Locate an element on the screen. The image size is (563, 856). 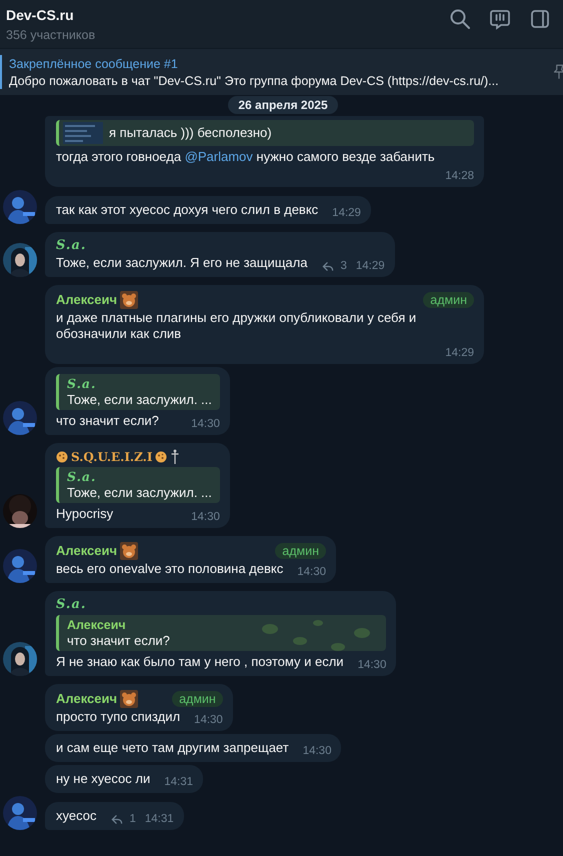
date-label: 26 апреля 2025 is located at coordinates (283, 105).